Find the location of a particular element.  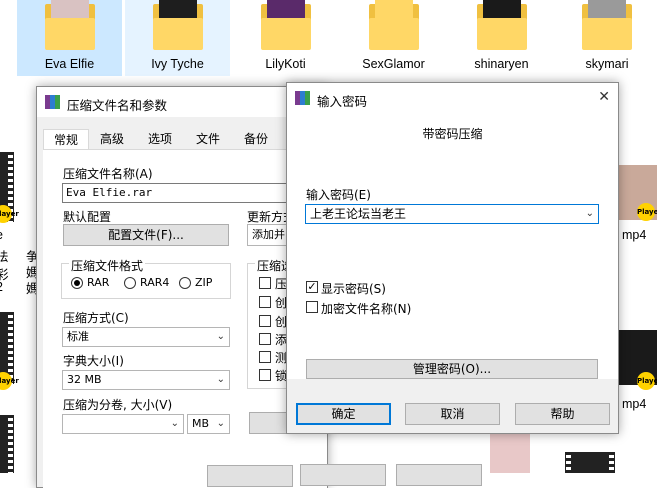

tab-advanced: 高级 is located at coordinates (112, 139).